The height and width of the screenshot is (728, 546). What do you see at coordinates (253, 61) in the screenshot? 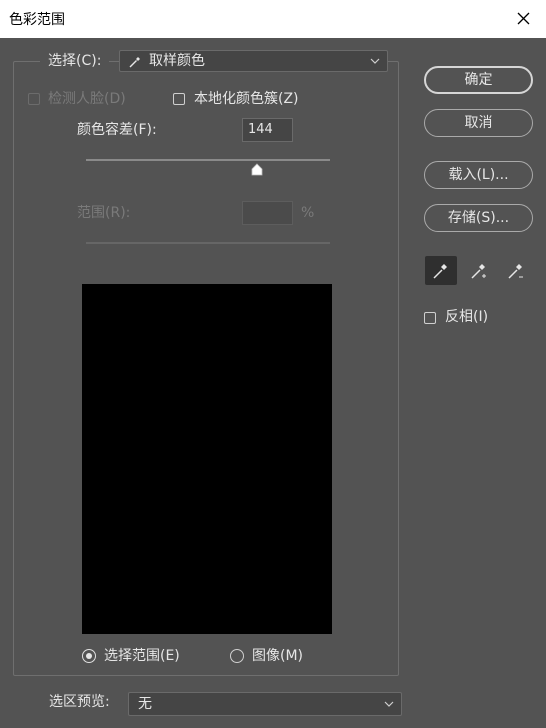
I see `select-dropdown: 取样颜色` at bounding box center [253, 61].